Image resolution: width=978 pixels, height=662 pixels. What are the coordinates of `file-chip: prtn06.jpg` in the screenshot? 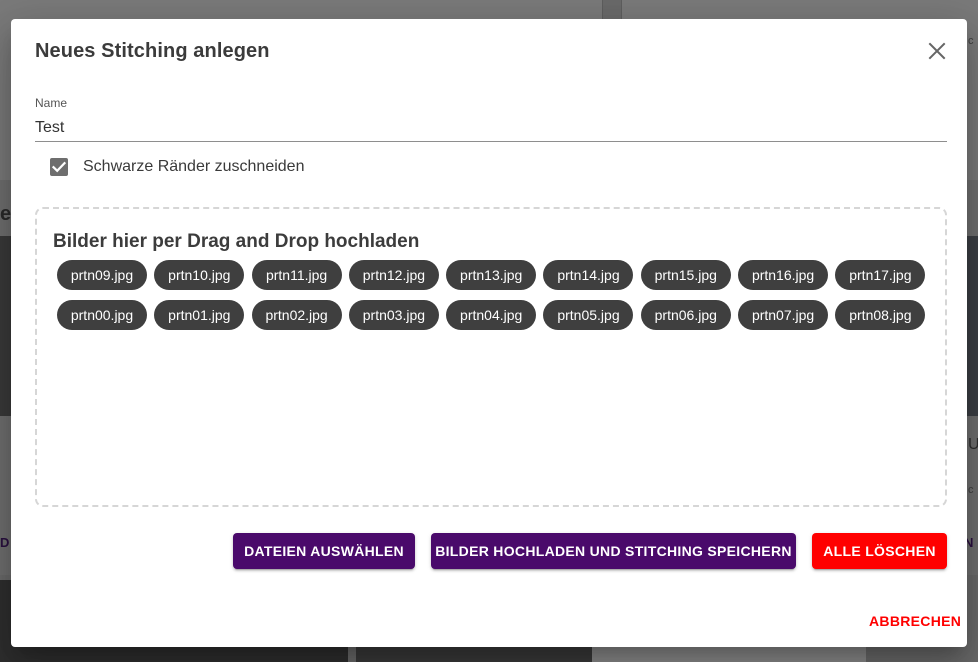 It's located at (685, 315).